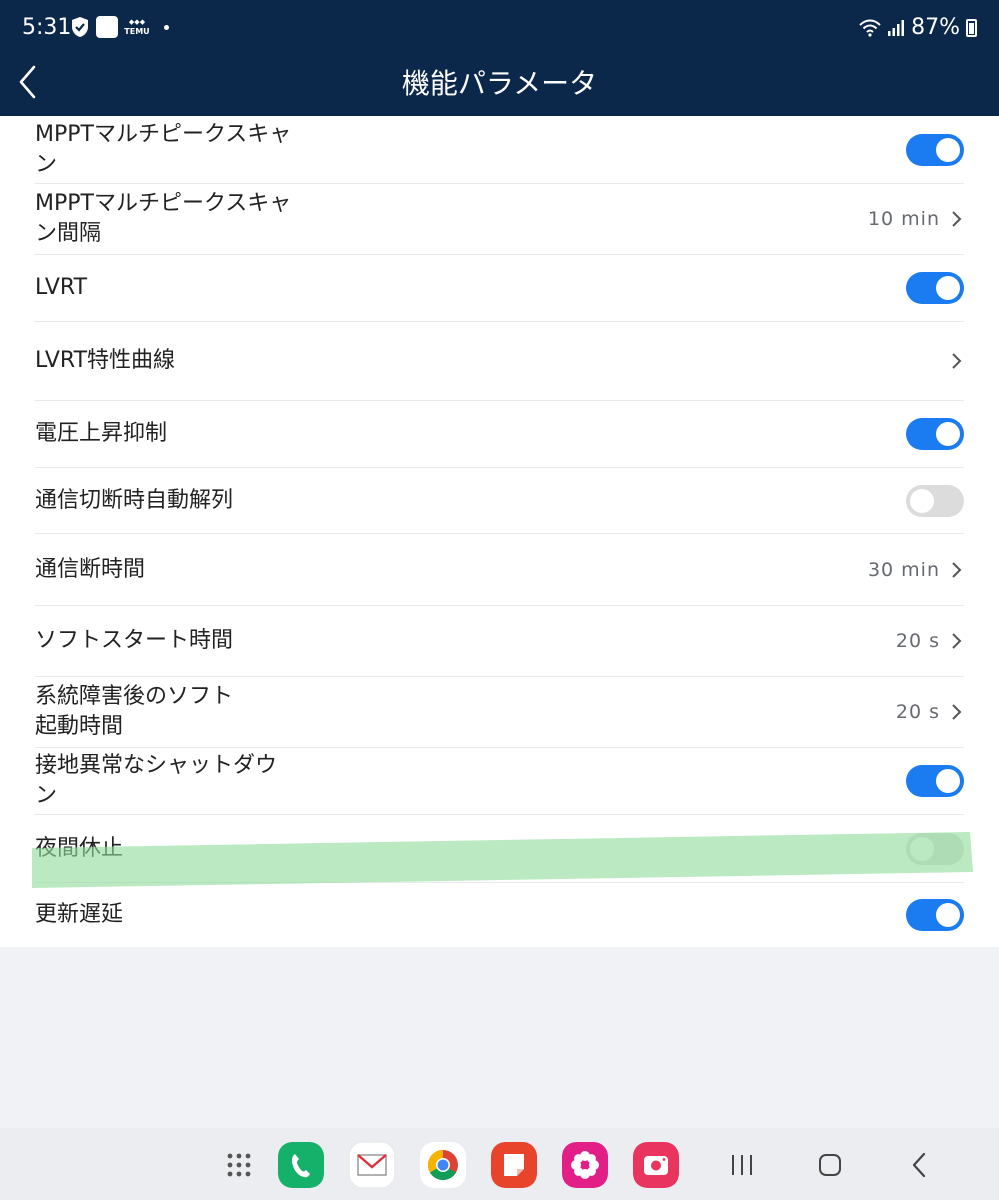 The image size is (999, 1200). I want to click on row-label: 更新遅延, so click(79, 914).